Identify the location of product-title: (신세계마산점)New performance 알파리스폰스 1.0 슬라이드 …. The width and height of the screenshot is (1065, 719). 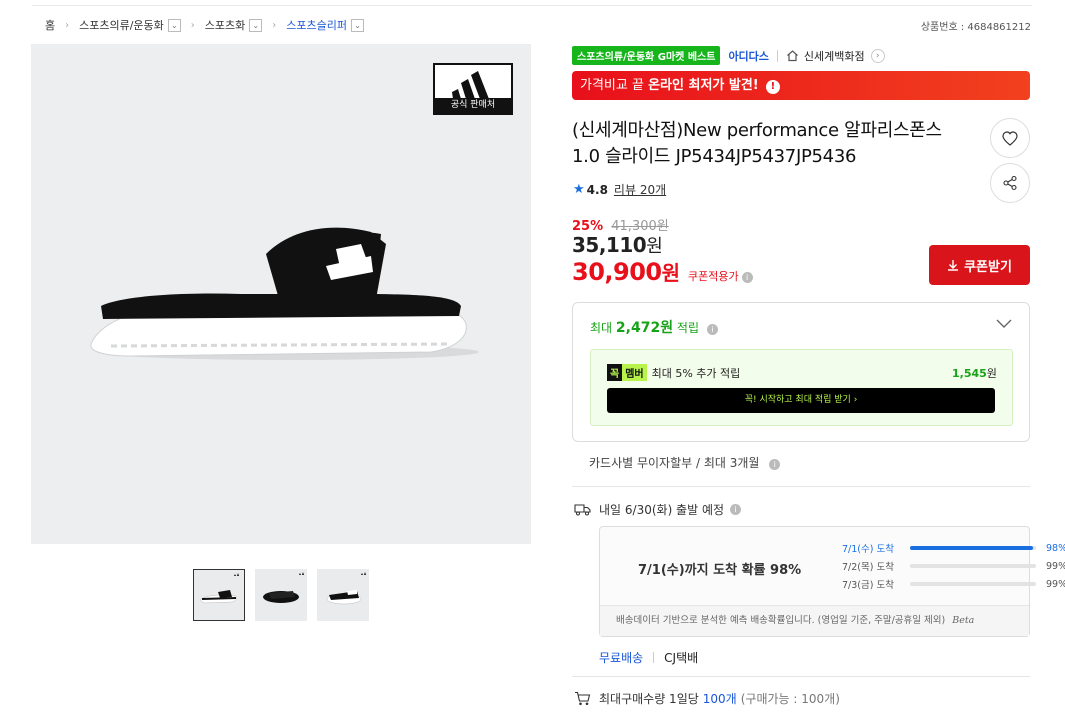
(757, 143).